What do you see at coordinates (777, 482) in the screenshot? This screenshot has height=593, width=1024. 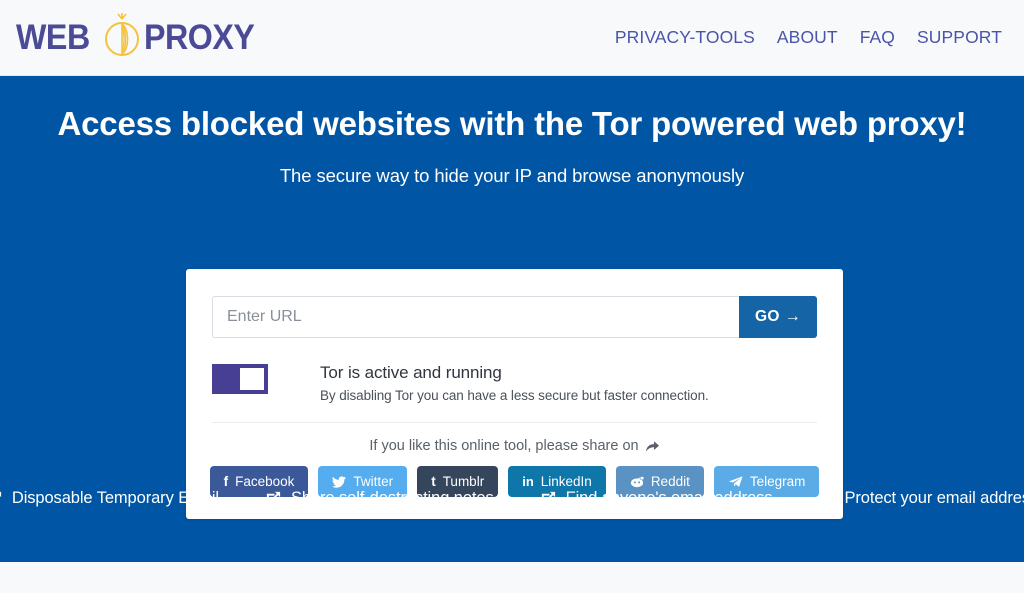 I see `share-telegram-label: Telegram` at bounding box center [777, 482].